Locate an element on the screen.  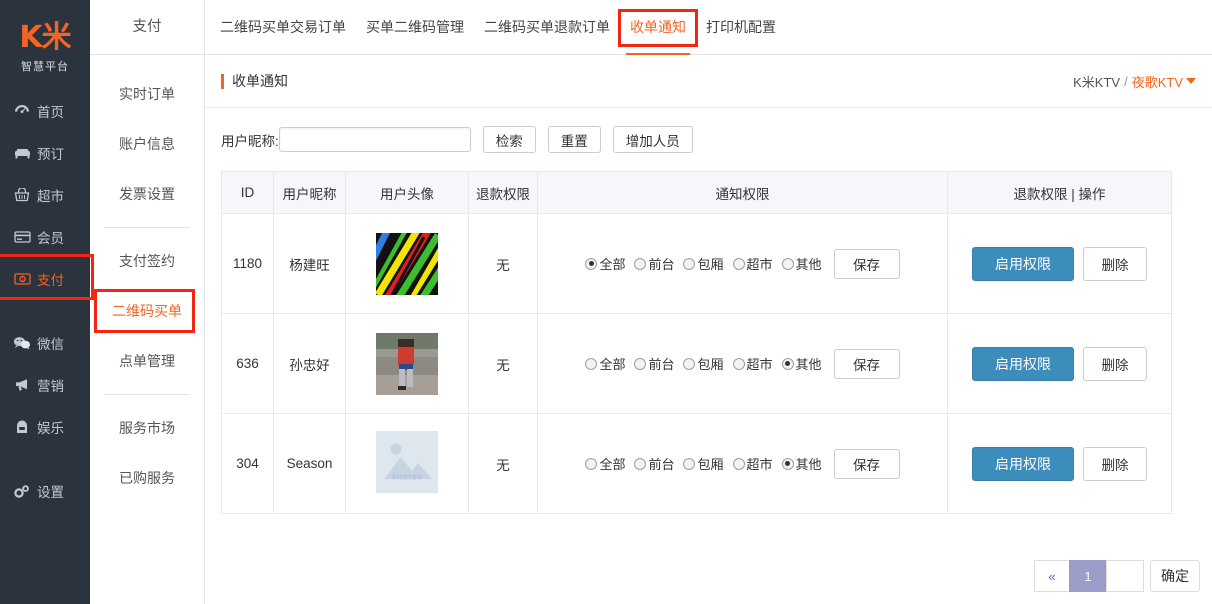
submenu-divider is located at coordinates (147, 227).